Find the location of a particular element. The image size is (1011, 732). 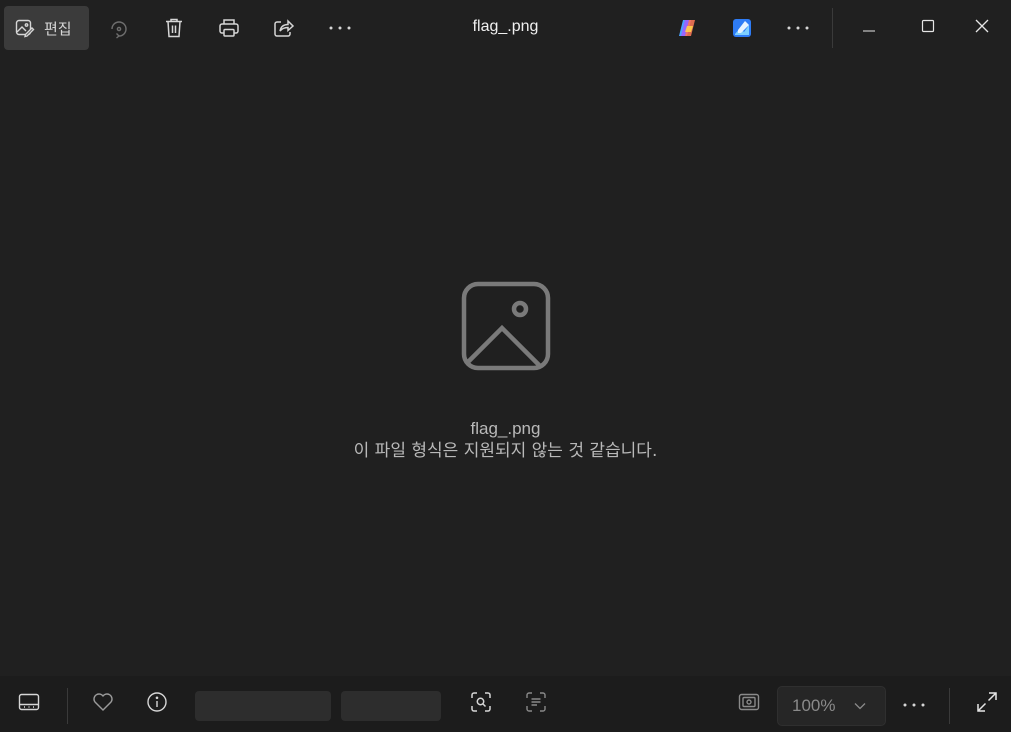

copilot-button is located at coordinates (687, 28).